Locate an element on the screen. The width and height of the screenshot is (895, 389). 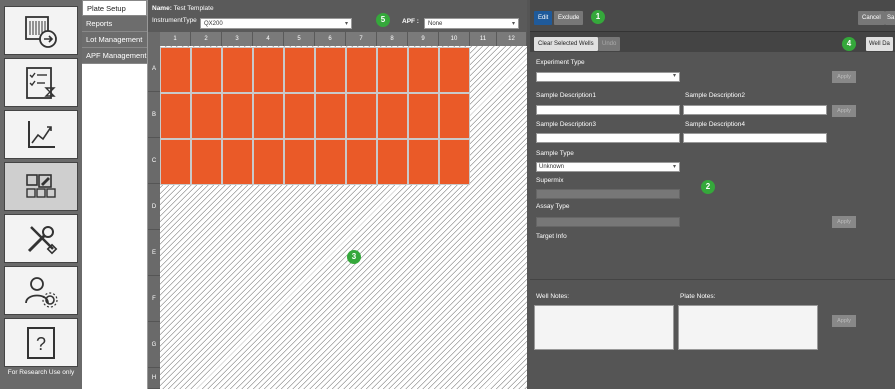
well-B2 is located at coordinates (206, 116).